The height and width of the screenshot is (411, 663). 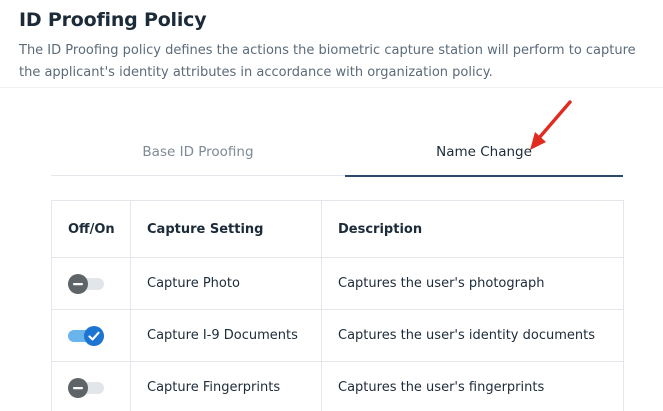 What do you see at coordinates (484, 176) in the screenshot?
I see `active-tab-indicator` at bounding box center [484, 176].